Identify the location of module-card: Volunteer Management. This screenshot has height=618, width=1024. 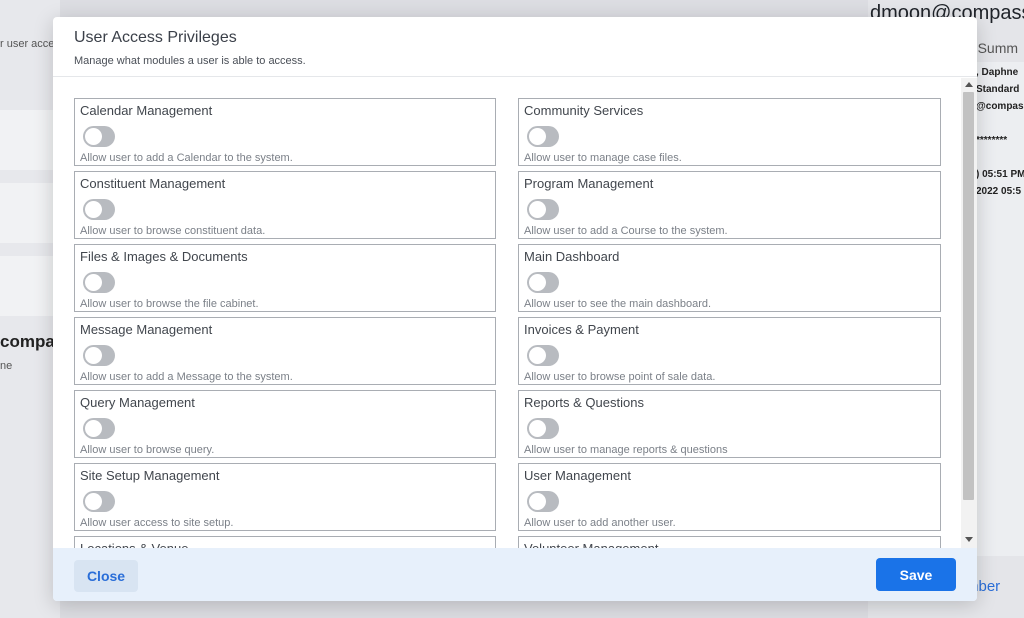
(729, 542).